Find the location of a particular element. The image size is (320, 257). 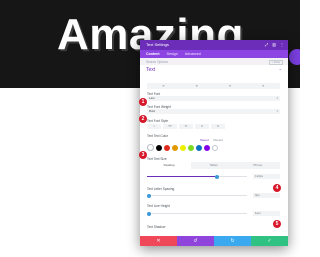

chevron-up-icon: ⌃ is located at coordinates (280, 70).